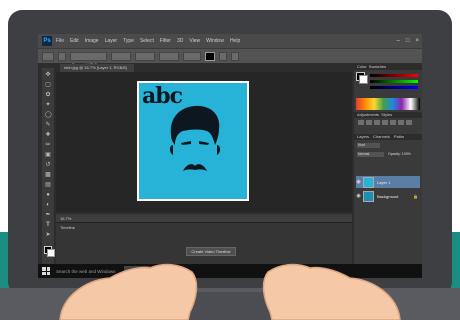  I want to click on right-hand, so click(331, 291).